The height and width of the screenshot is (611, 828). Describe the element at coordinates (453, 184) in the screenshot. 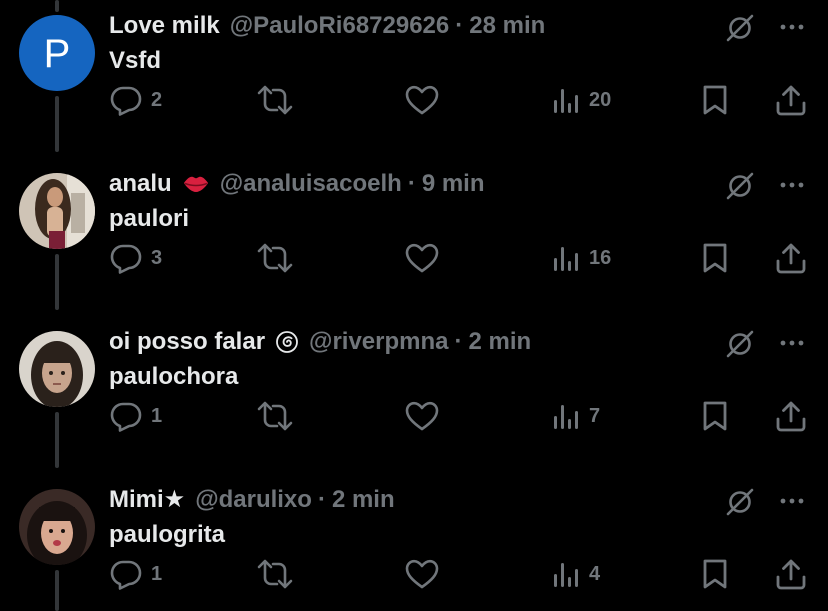

I see `timestamp: 9 min` at that location.